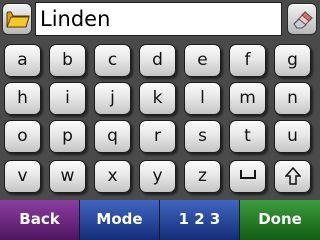 The height and width of the screenshot is (240, 320). I want to click on key-h: h, so click(22, 98).